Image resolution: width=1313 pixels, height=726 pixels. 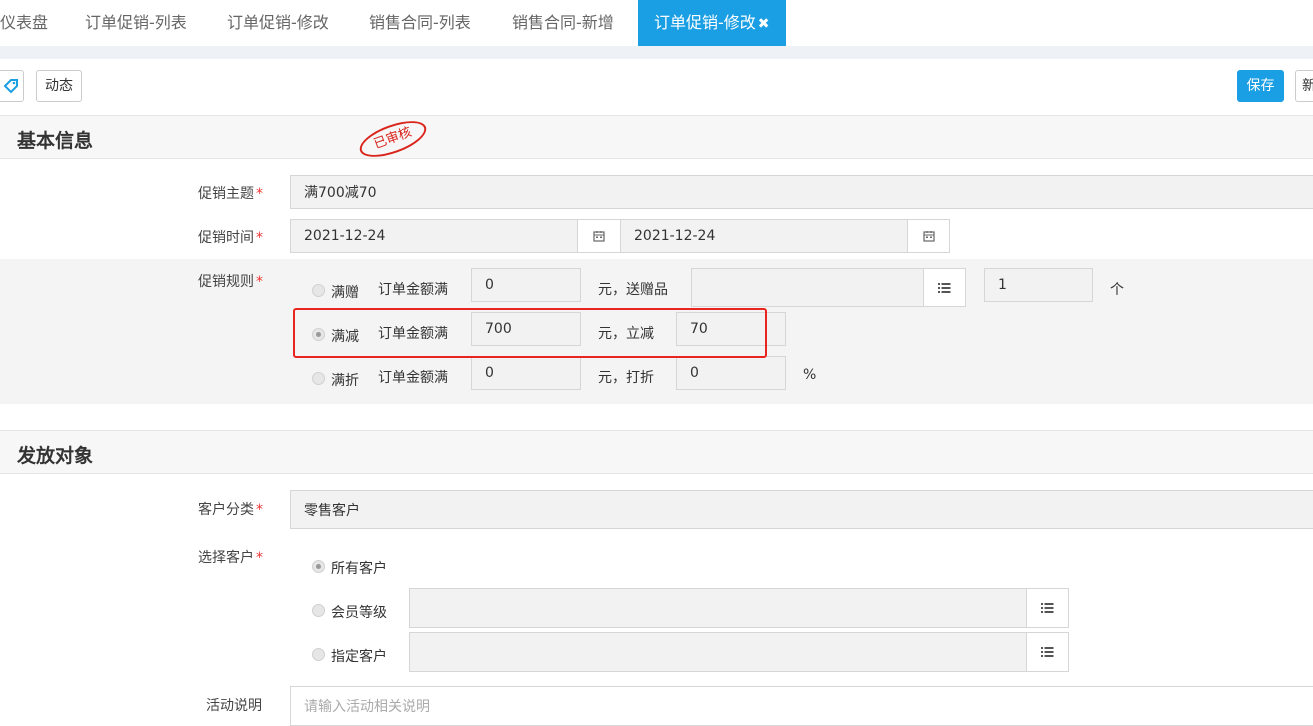 I want to click on tab-order-promo-edit-active: 订单促销-修改 ✖, so click(x=712, y=23).